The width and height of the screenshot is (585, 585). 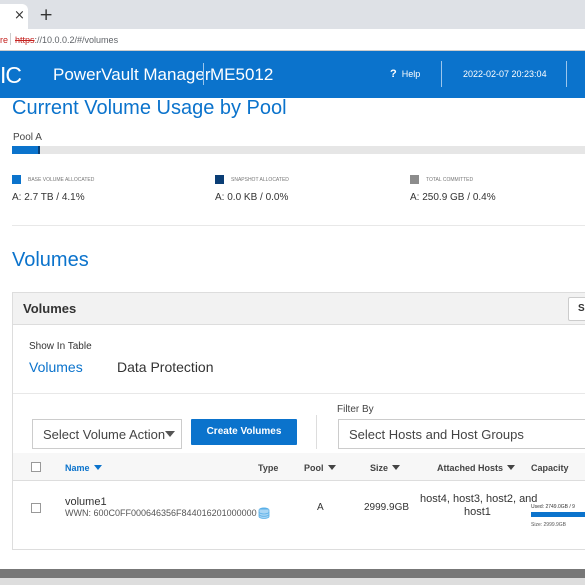 What do you see at coordinates (505, 74) in the screenshot?
I see `system-datetime: 2022-02-07 20:23:04` at bounding box center [505, 74].